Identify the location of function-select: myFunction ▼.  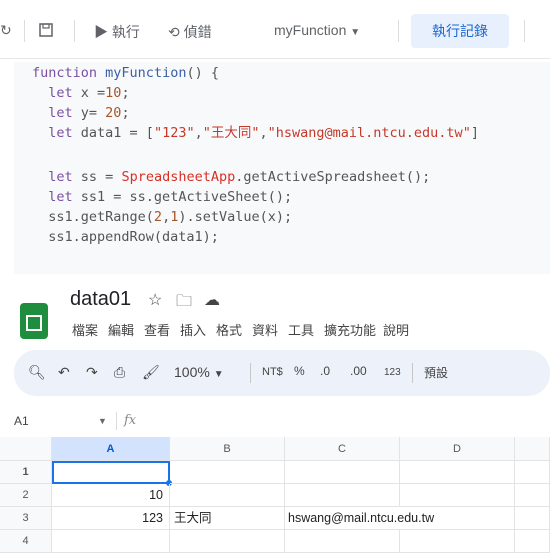
(317, 30).